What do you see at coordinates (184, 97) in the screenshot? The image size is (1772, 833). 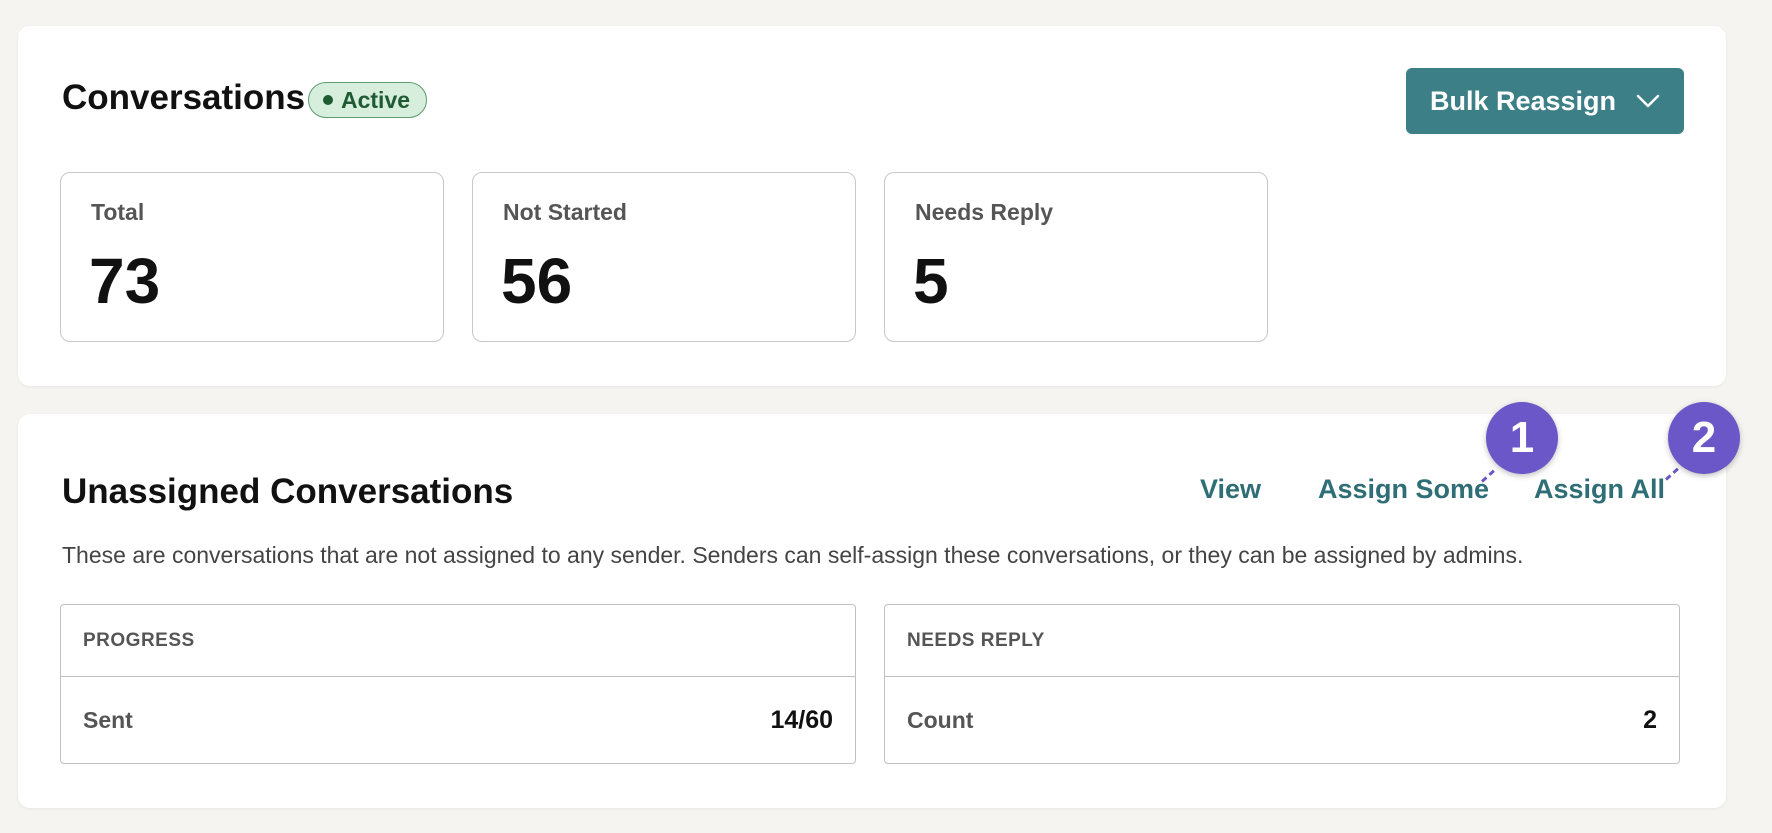 I see `page-title: Conversations` at bounding box center [184, 97].